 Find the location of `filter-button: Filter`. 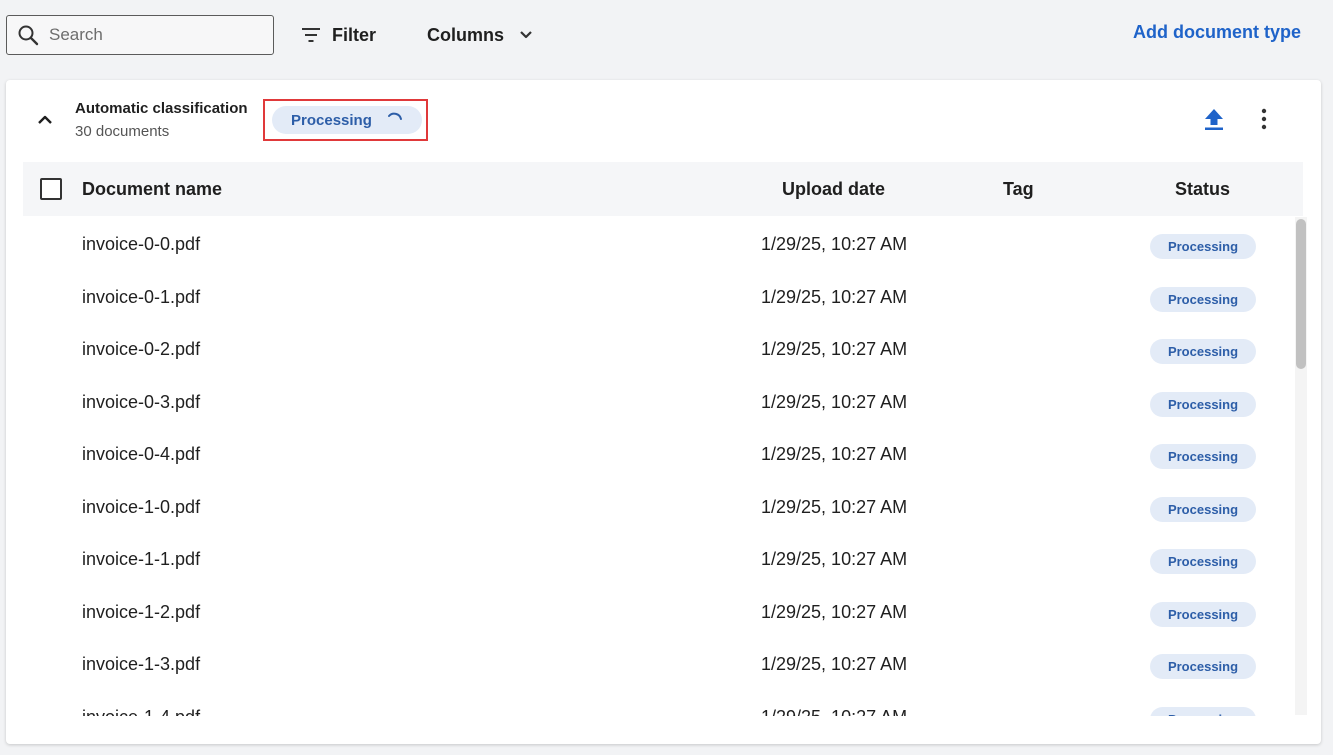

filter-button: Filter is located at coordinates (338, 35).